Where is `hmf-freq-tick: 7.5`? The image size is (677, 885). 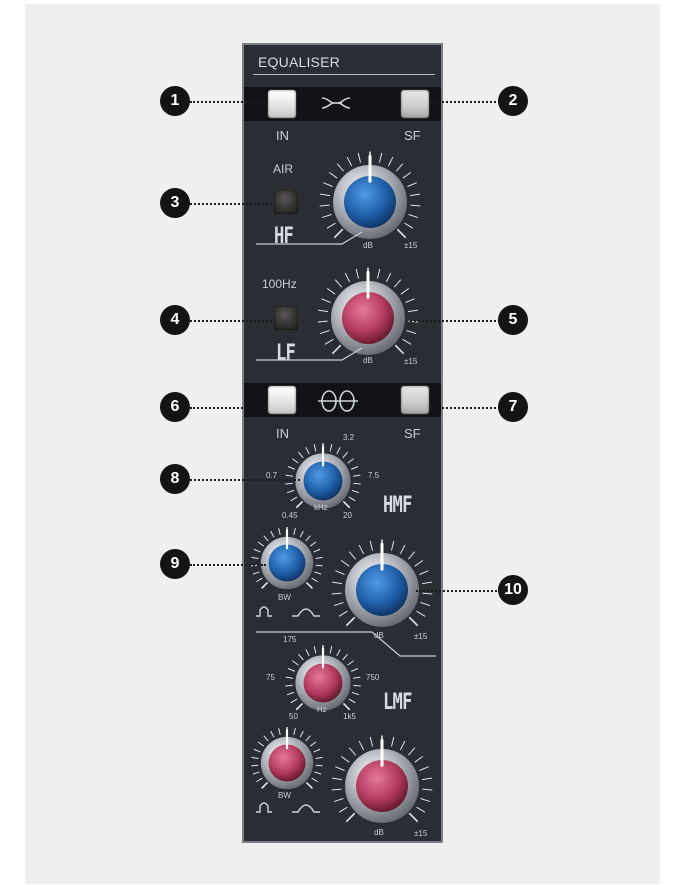
hmf-freq-tick: 7.5 is located at coordinates (374, 475).